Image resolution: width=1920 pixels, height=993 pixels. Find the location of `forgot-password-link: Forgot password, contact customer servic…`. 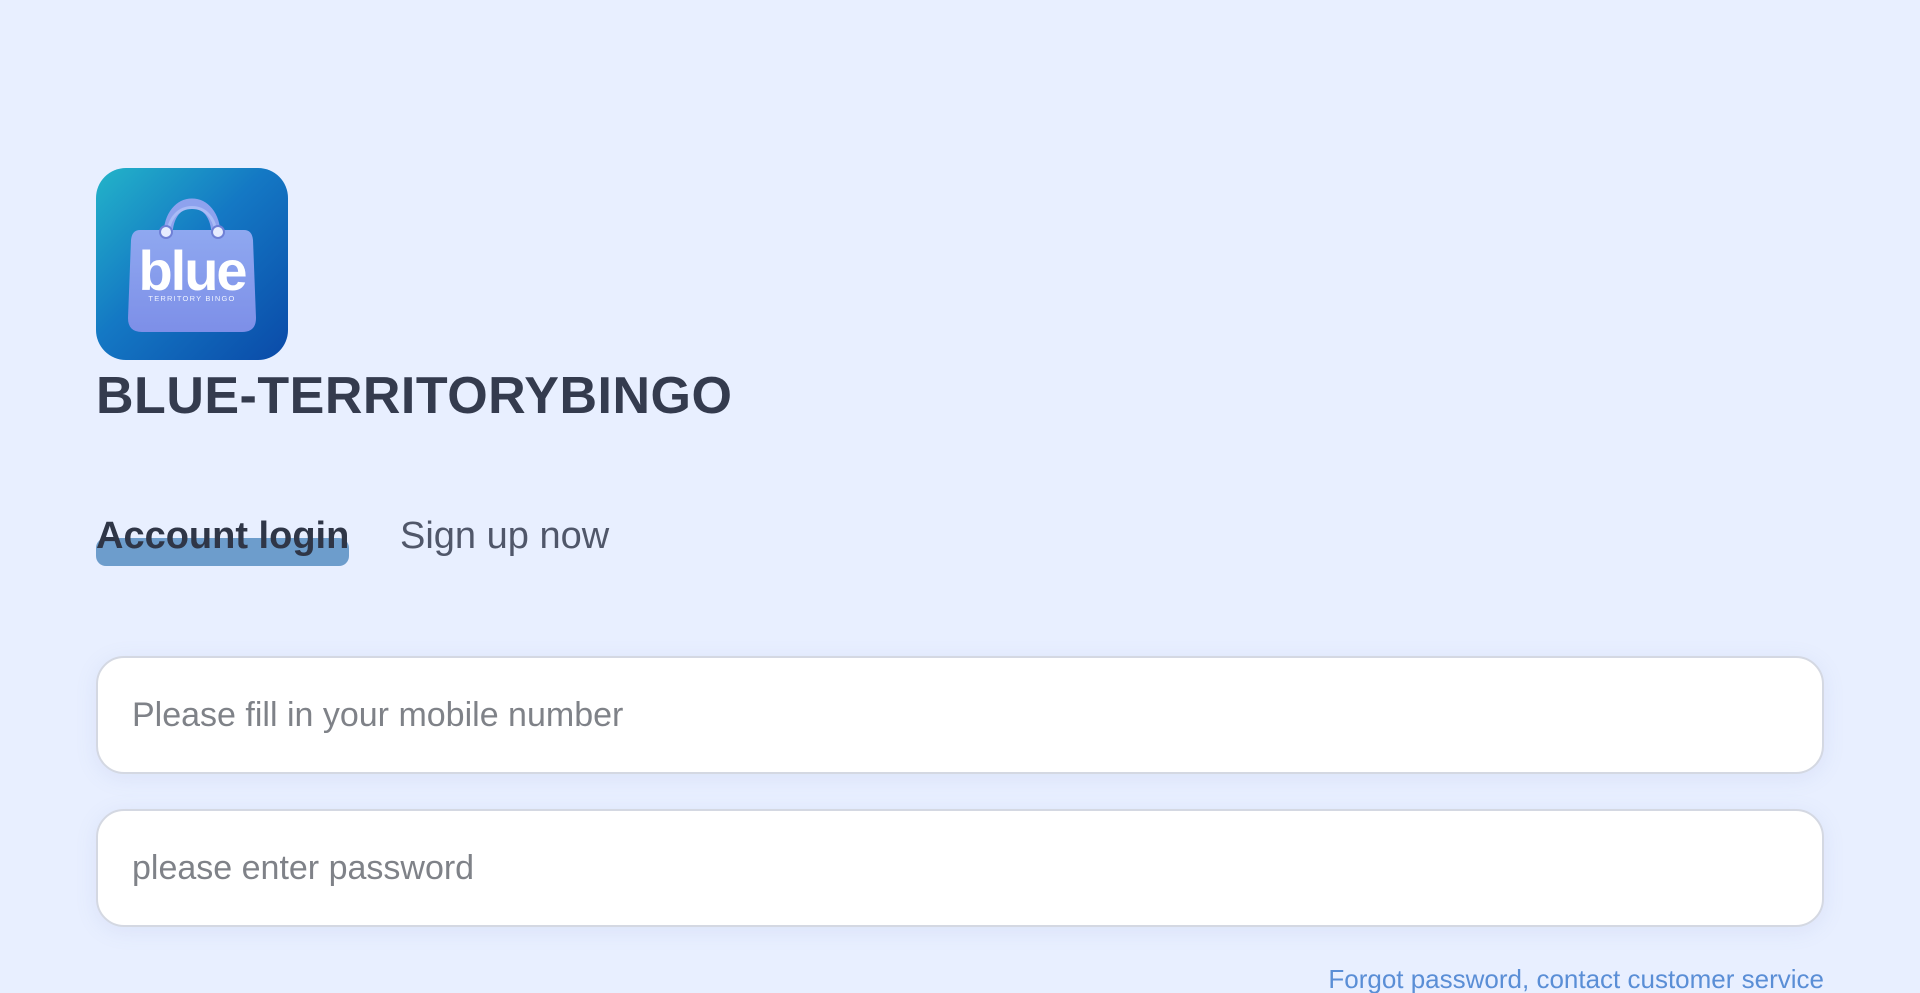

forgot-password-link: Forgot password, contact customer servic… is located at coordinates (1576, 978).